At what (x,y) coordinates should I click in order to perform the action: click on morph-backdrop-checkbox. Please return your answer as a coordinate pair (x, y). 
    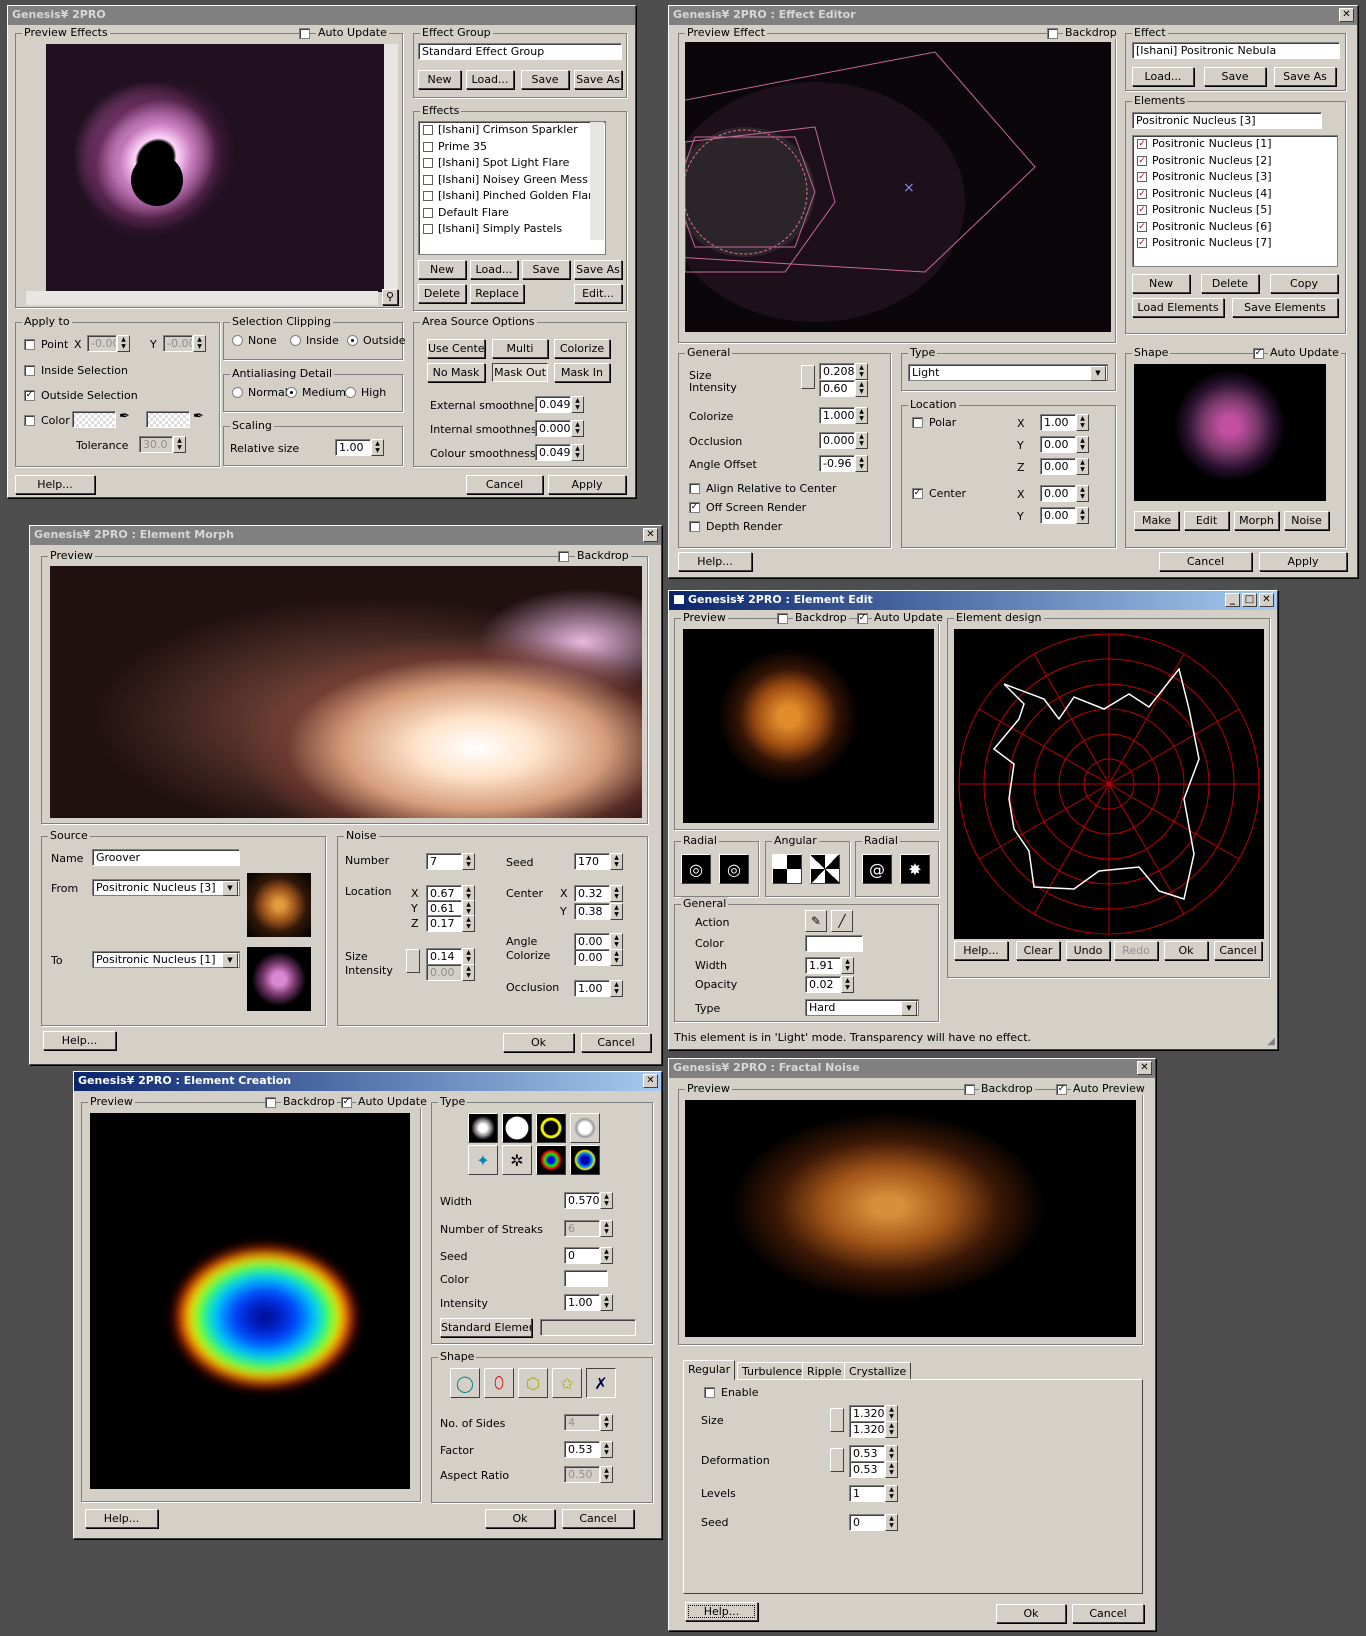
    Looking at the image, I should click on (563, 556).